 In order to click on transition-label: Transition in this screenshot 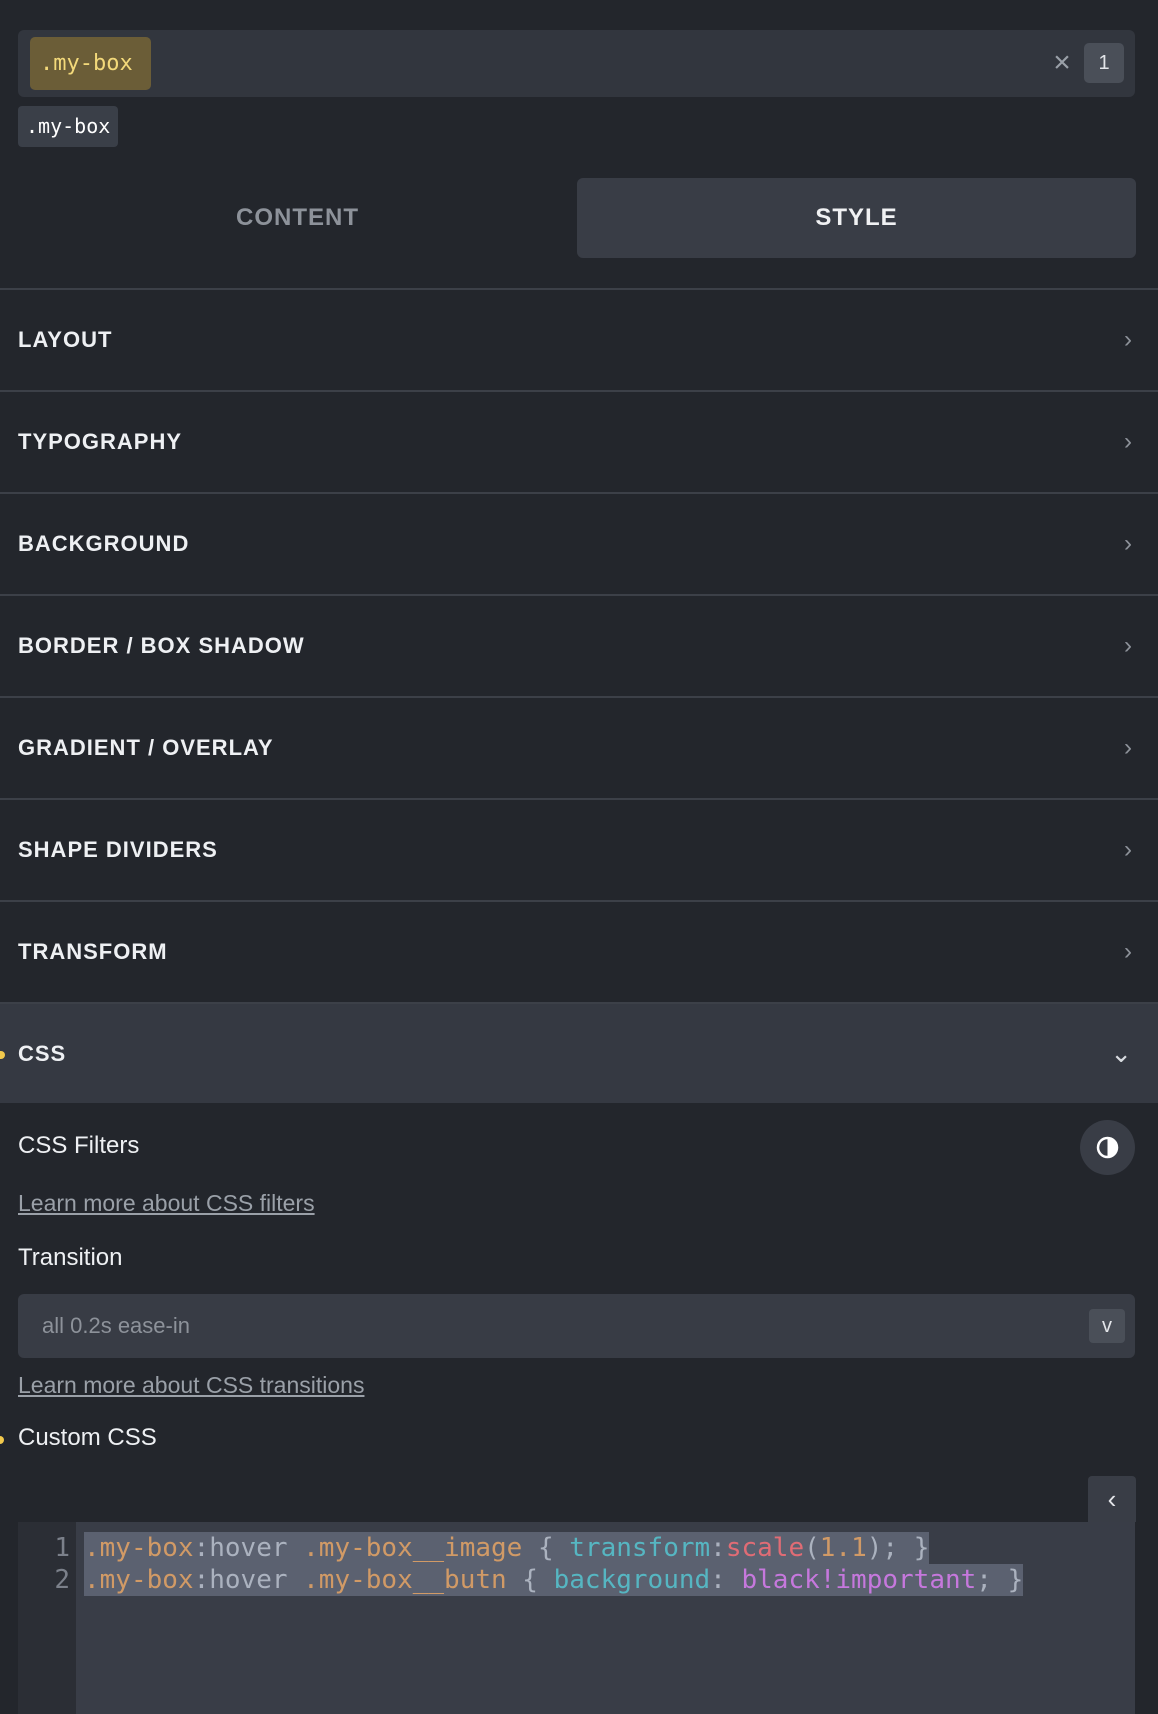, I will do `click(70, 1257)`.